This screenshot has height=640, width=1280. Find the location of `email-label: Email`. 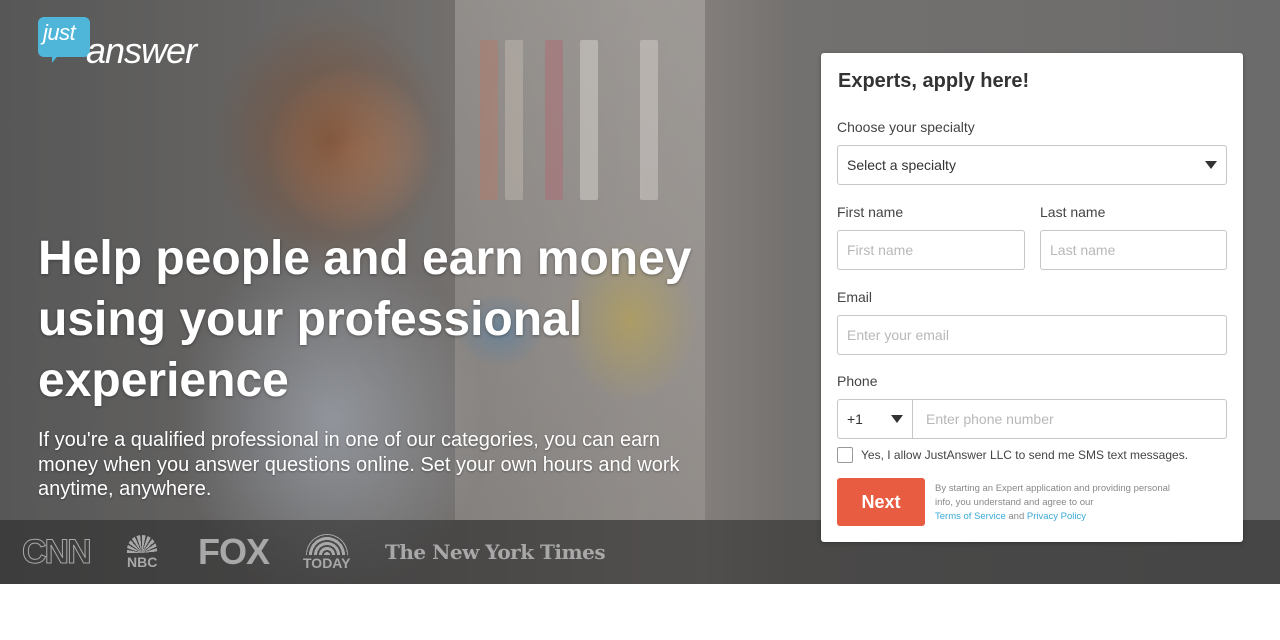

email-label: Email is located at coordinates (855, 297).